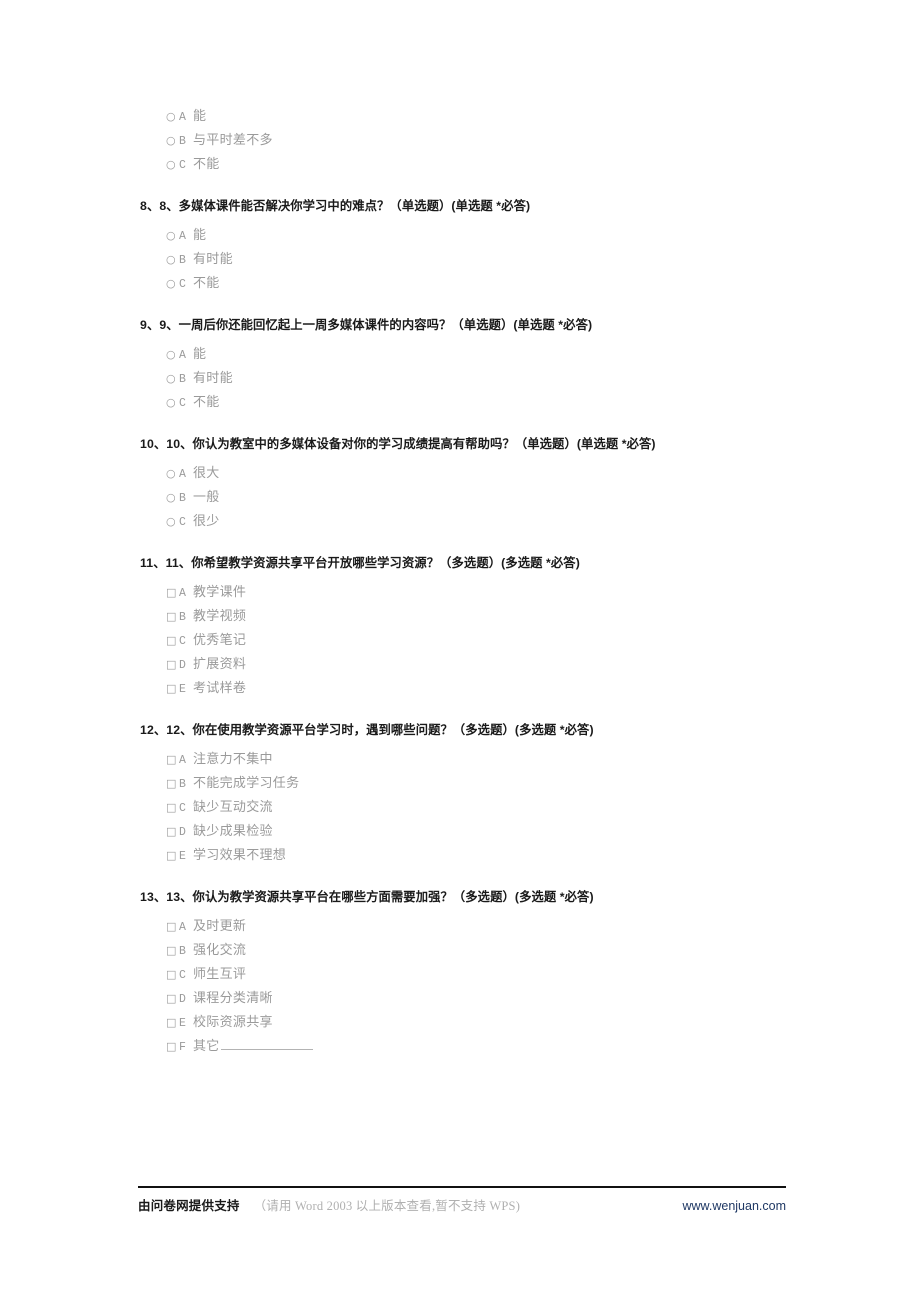 The height and width of the screenshot is (1302, 920). Describe the element at coordinates (483, 855) in the screenshot. I see `option-row: □ E 学习效果不理想` at that location.